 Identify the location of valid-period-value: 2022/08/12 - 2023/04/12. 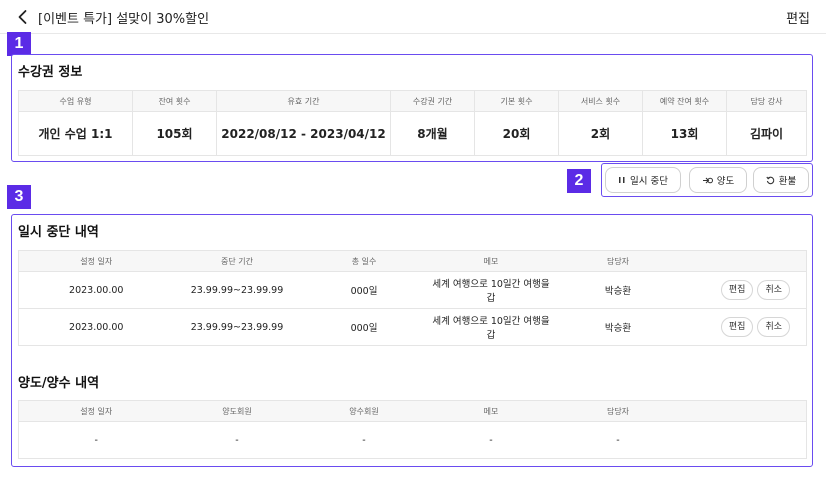
(303, 133).